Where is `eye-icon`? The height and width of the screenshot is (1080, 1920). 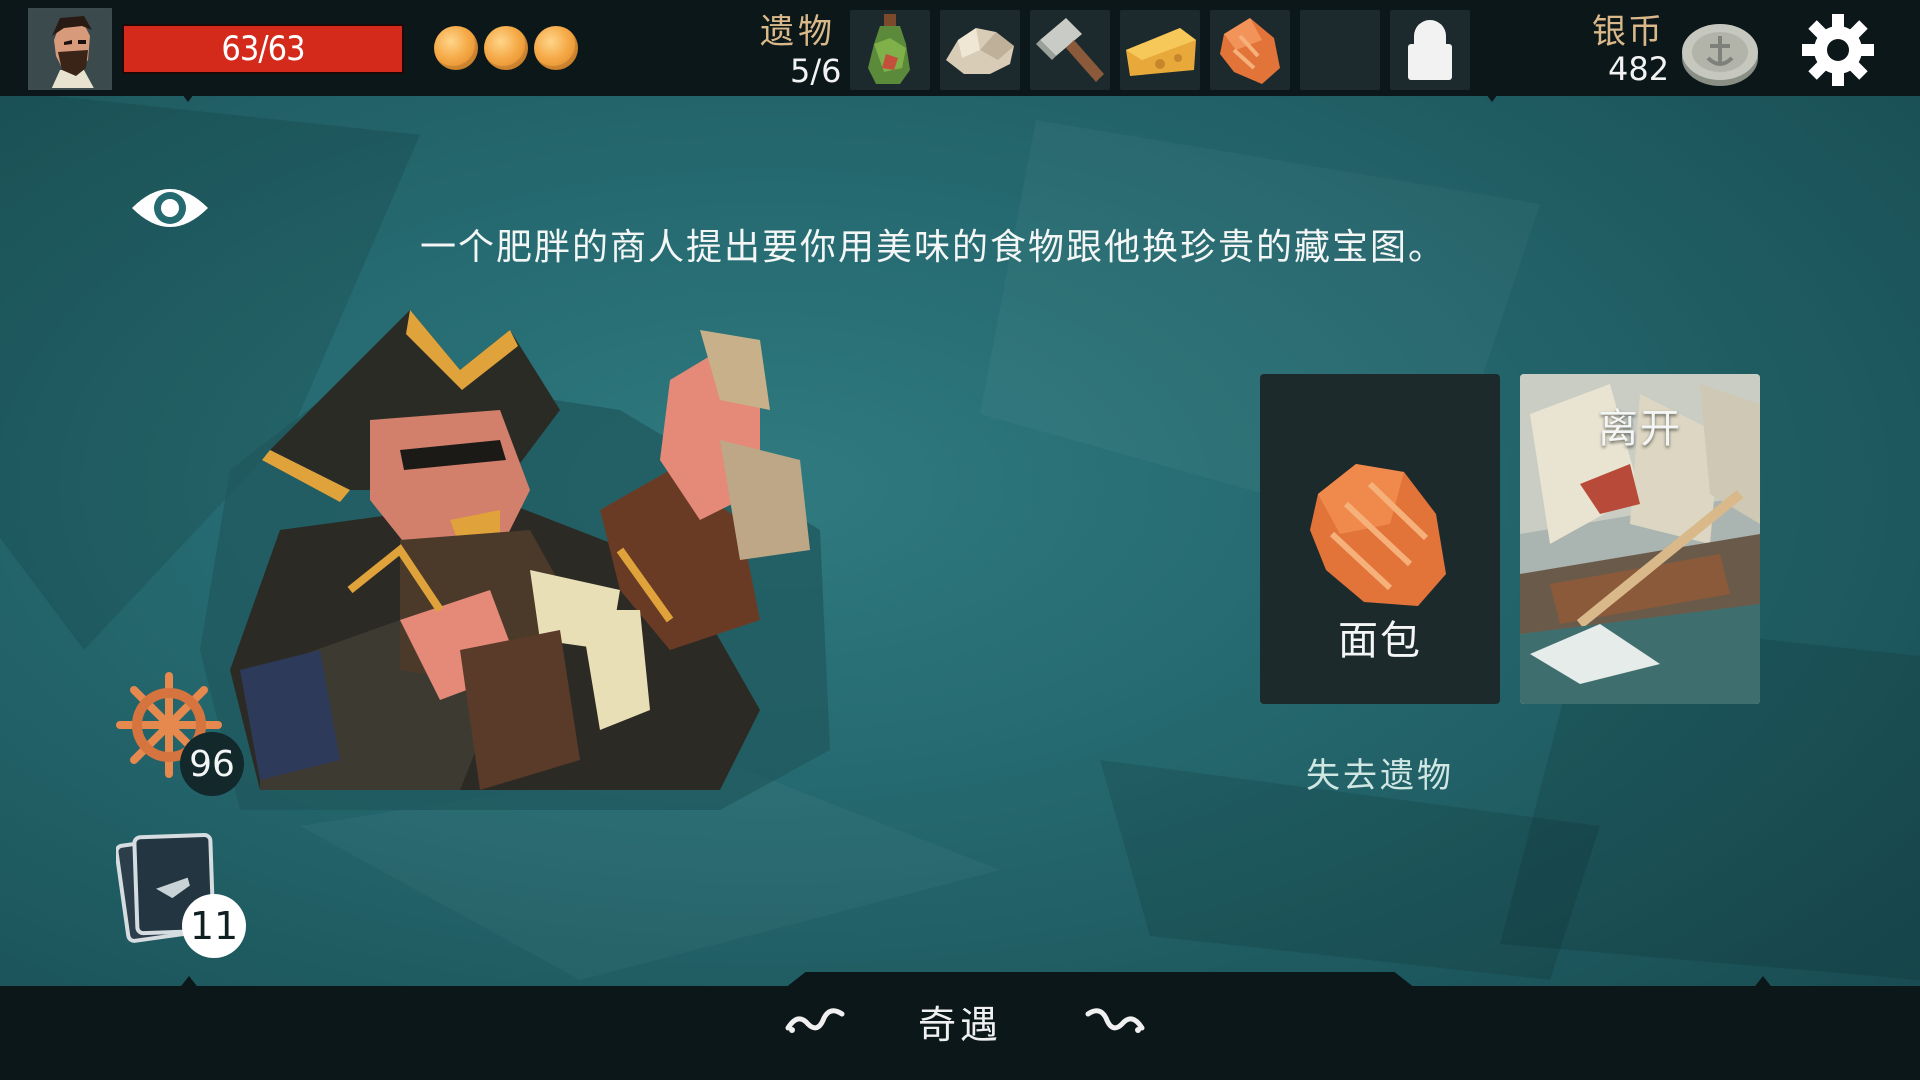
eye-icon is located at coordinates (170, 208).